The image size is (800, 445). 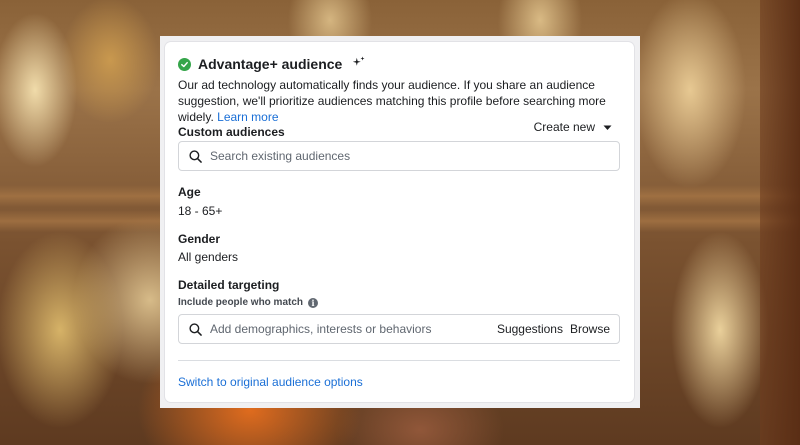 What do you see at coordinates (248, 302) in the screenshot?
I see `include-people-label: Include people who match i` at bounding box center [248, 302].